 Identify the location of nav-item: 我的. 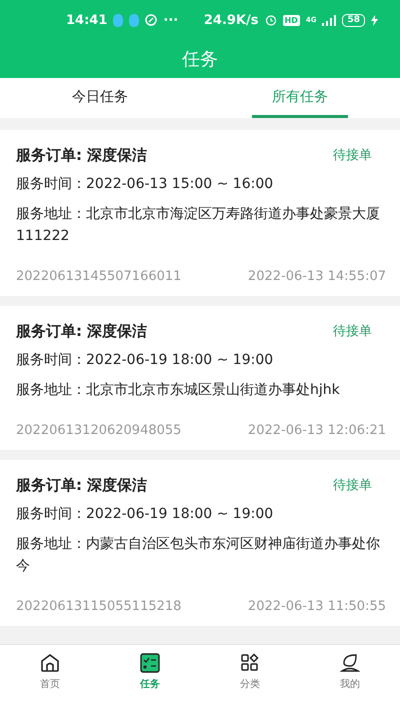
(350, 678).